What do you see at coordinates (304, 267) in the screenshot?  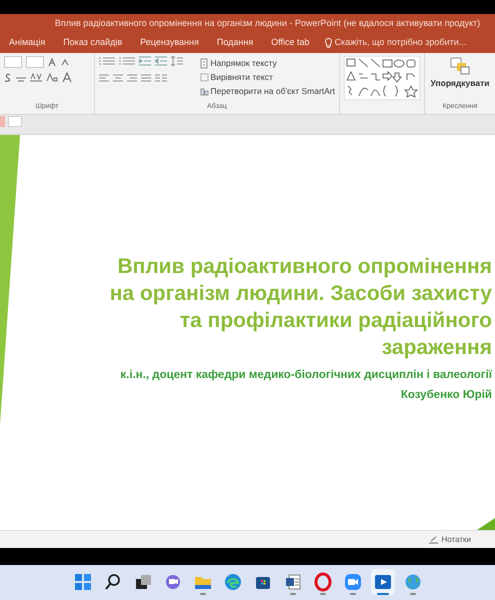 I see `slide-title-line: Вплив радіоактивного опромінення` at bounding box center [304, 267].